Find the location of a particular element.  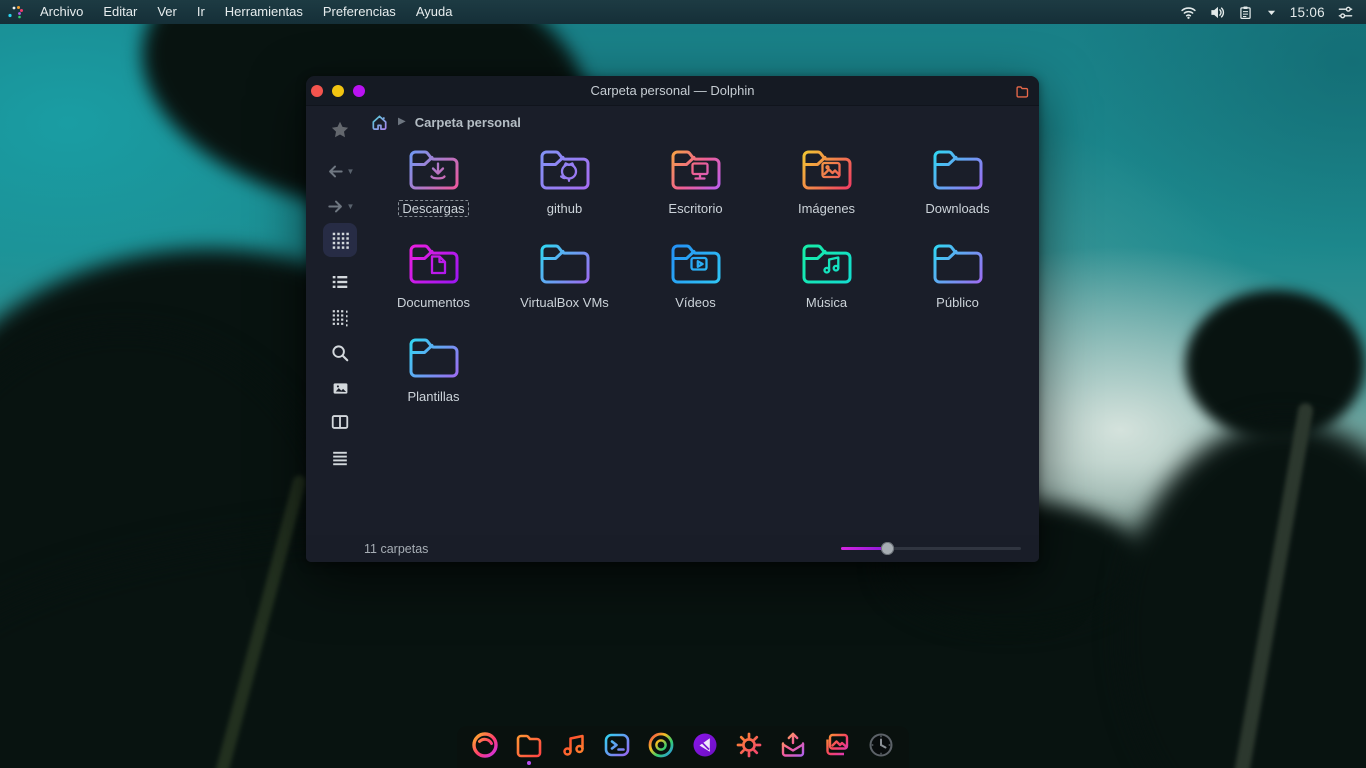

folder-item-escritorio: Escritorio is located at coordinates (696, 185).